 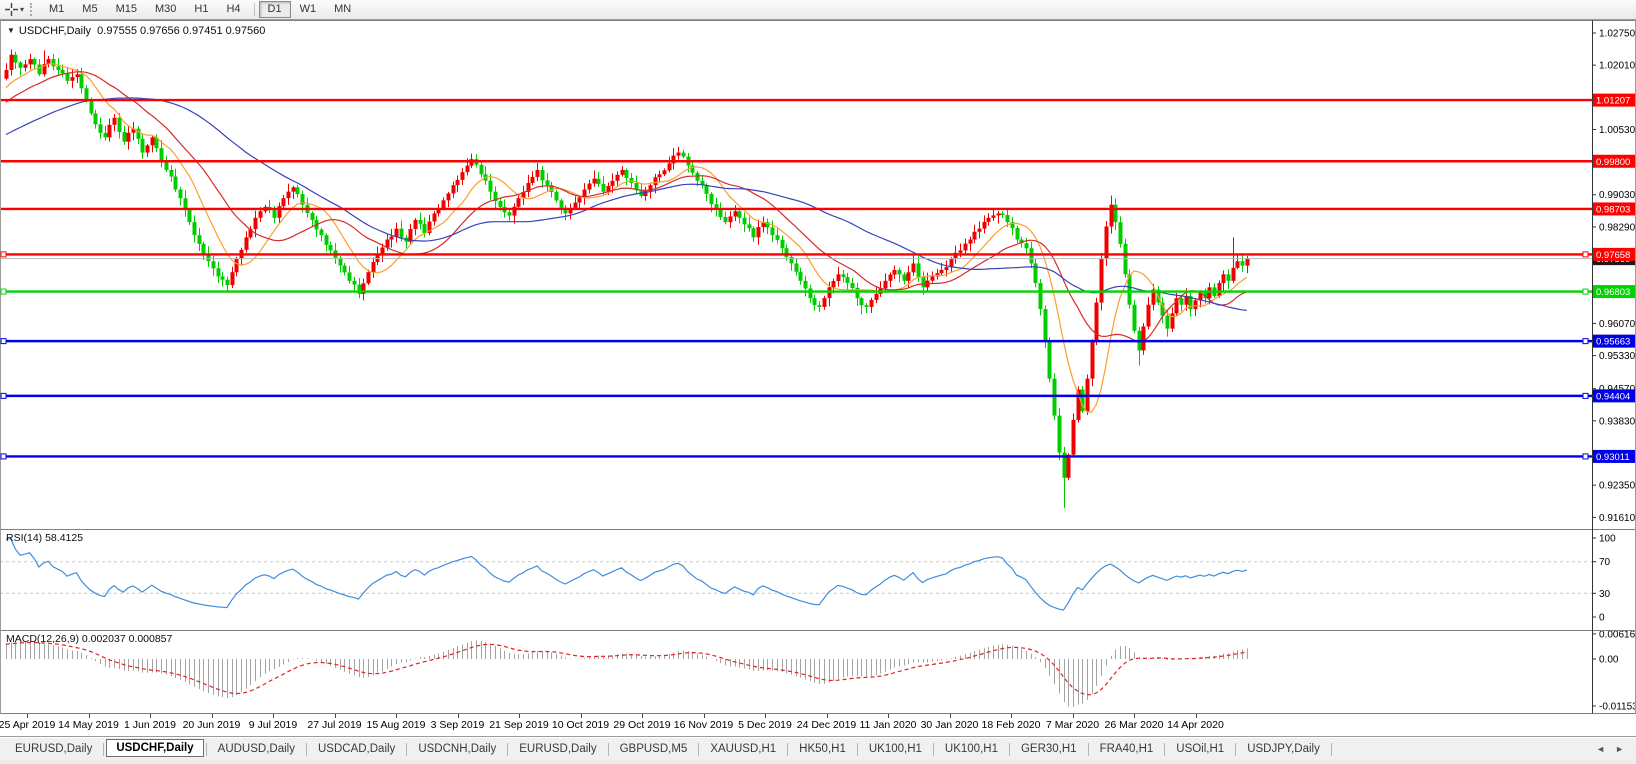 I want to click on svg-text: 0.93830, so click(x=1617, y=421).